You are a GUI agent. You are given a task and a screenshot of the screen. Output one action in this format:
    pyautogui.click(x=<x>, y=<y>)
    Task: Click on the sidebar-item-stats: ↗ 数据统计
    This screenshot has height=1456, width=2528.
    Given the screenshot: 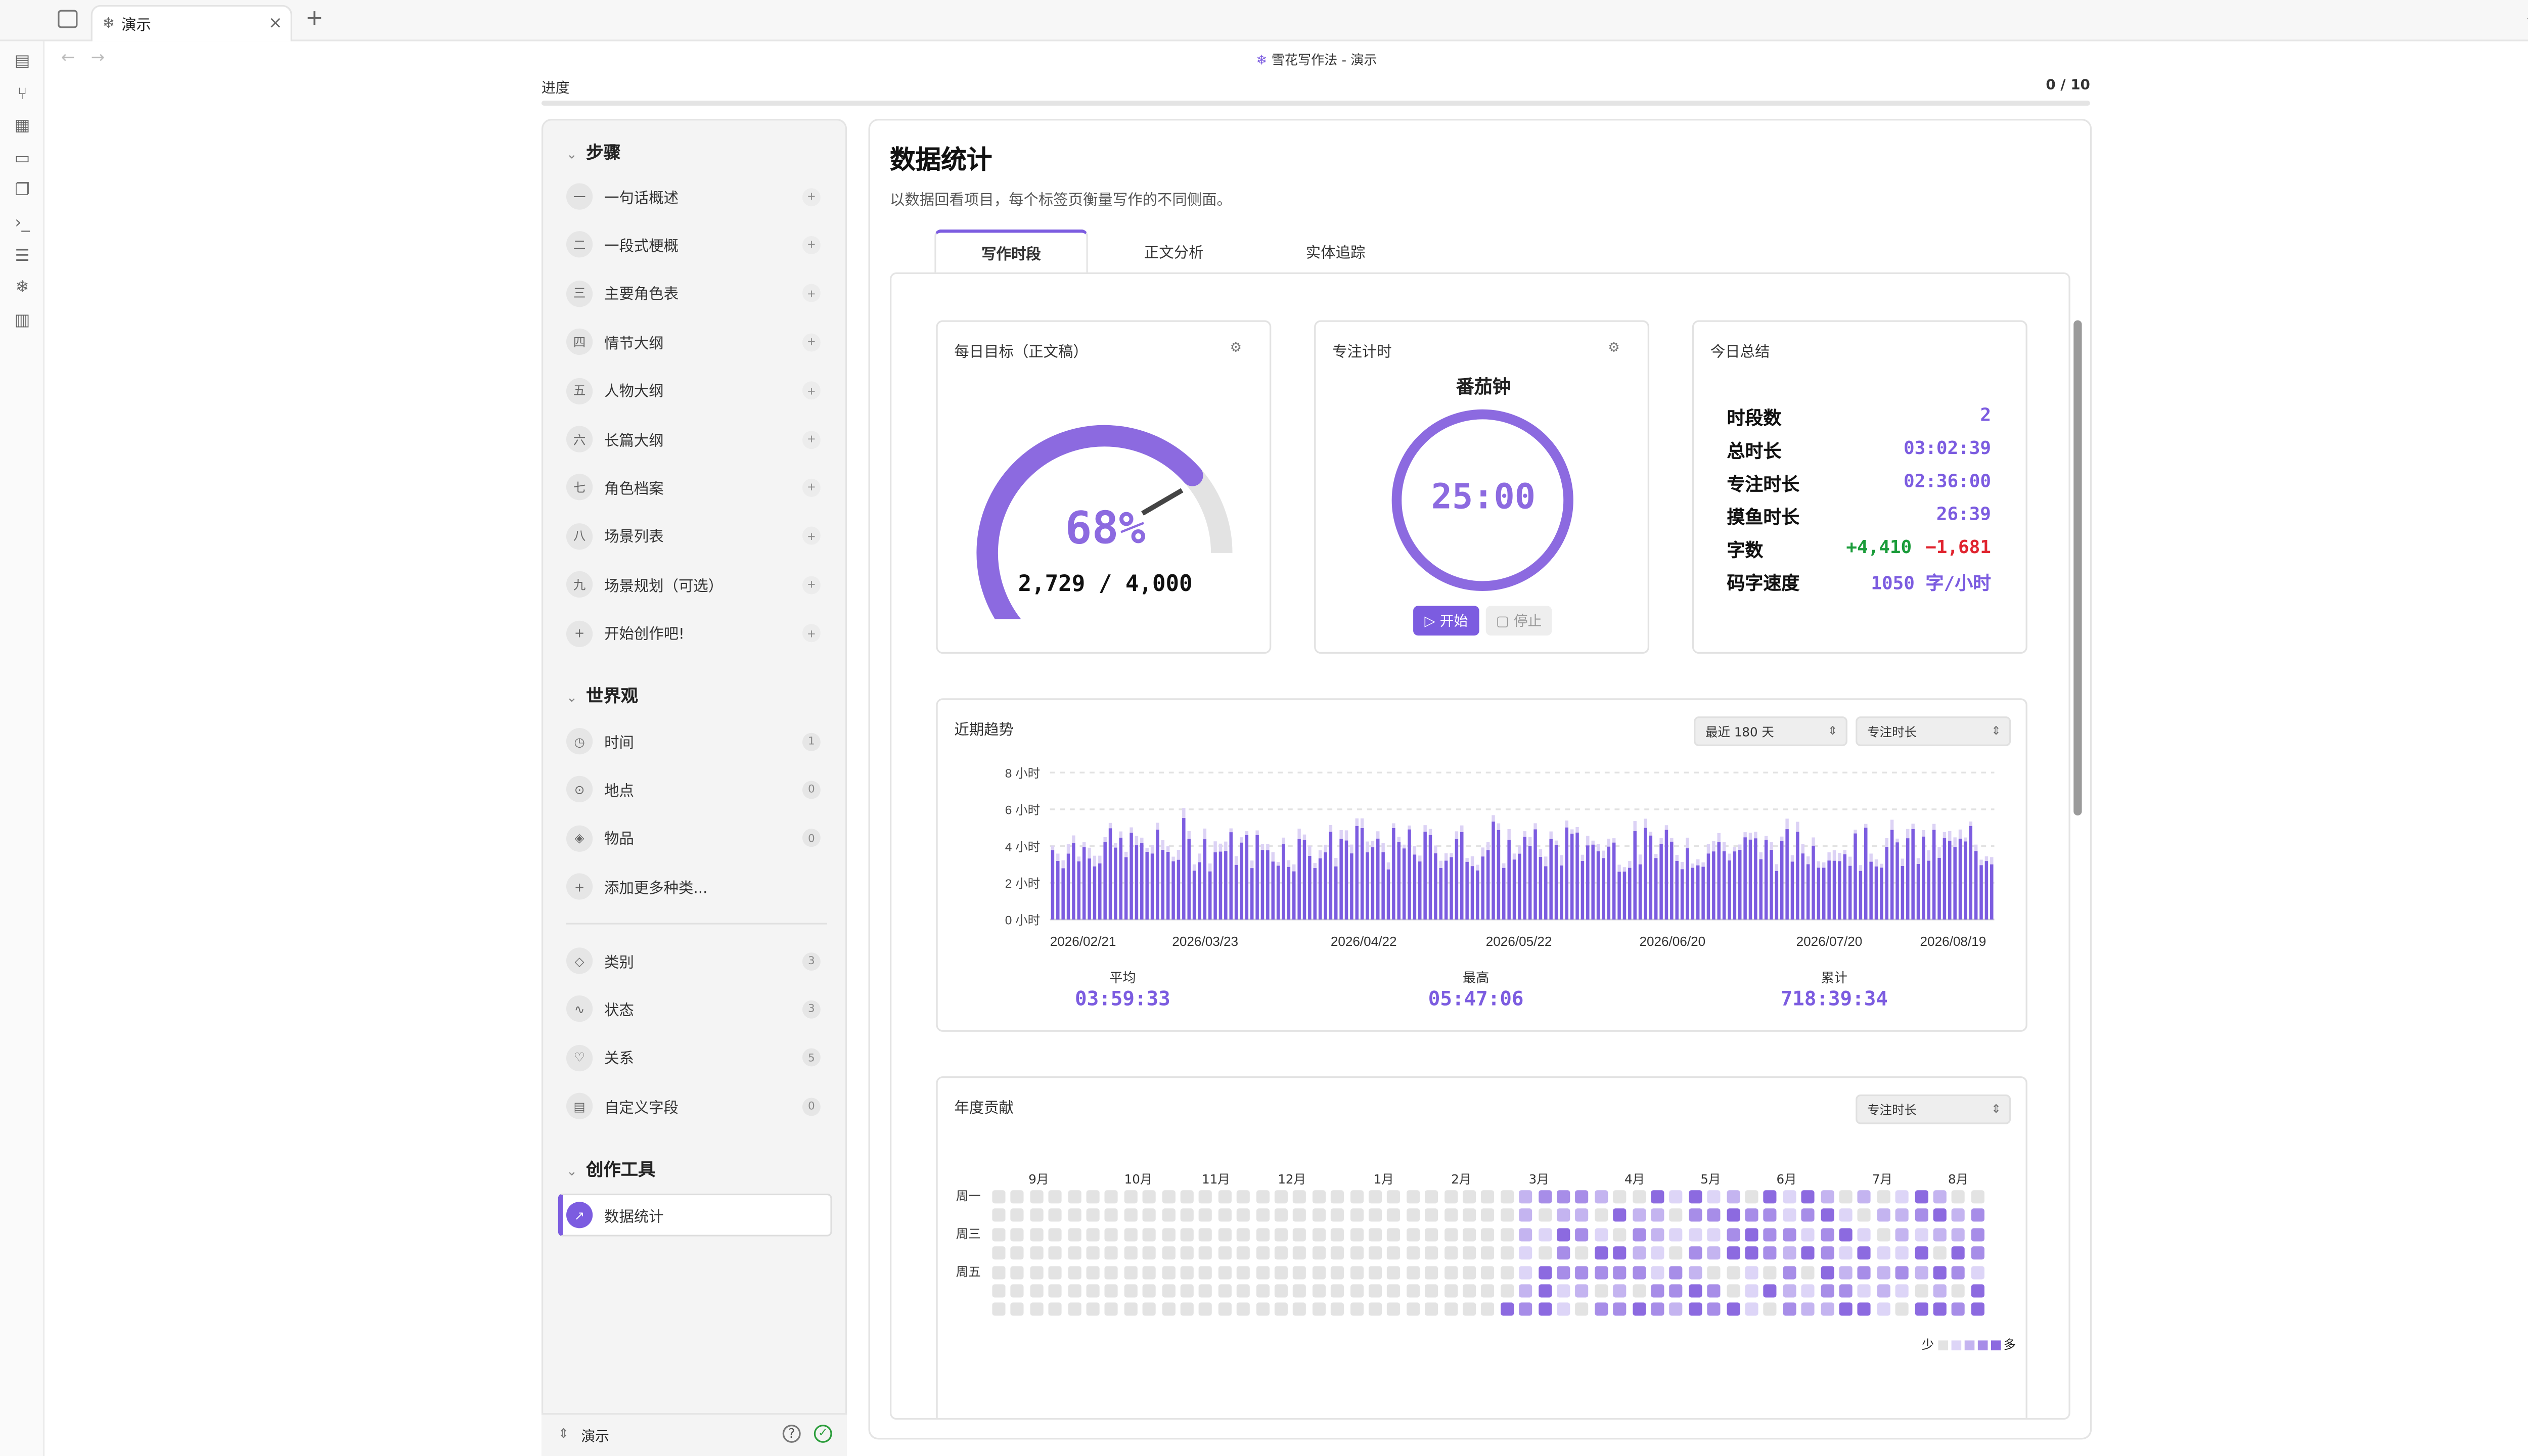 What is the action you would take?
    pyautogui.click(x=695, y=1215)
    